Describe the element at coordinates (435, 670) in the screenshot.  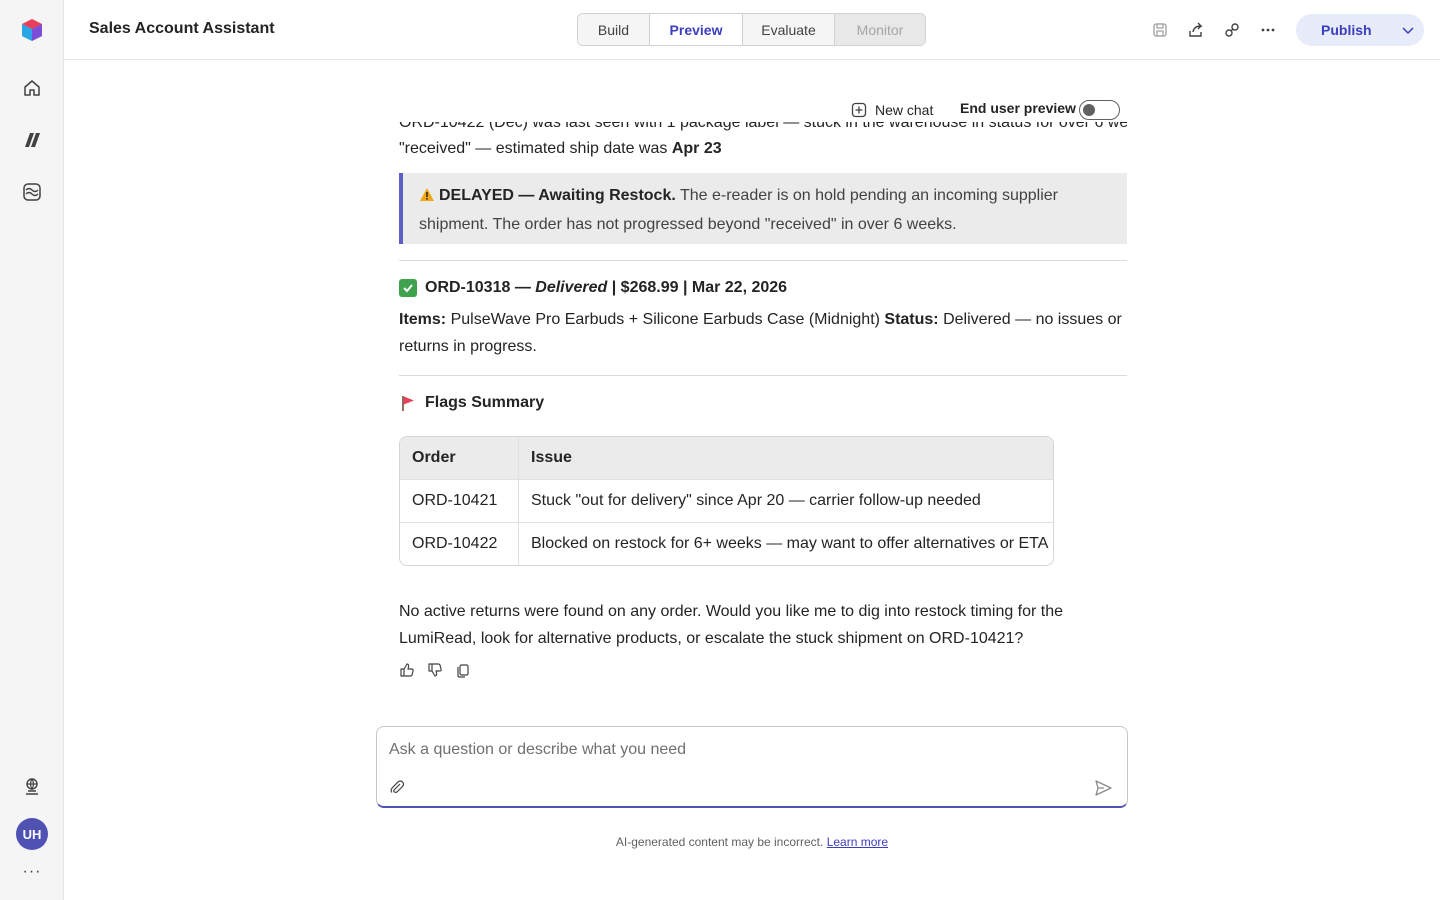
I see `thumbs-down-icon` at that location.